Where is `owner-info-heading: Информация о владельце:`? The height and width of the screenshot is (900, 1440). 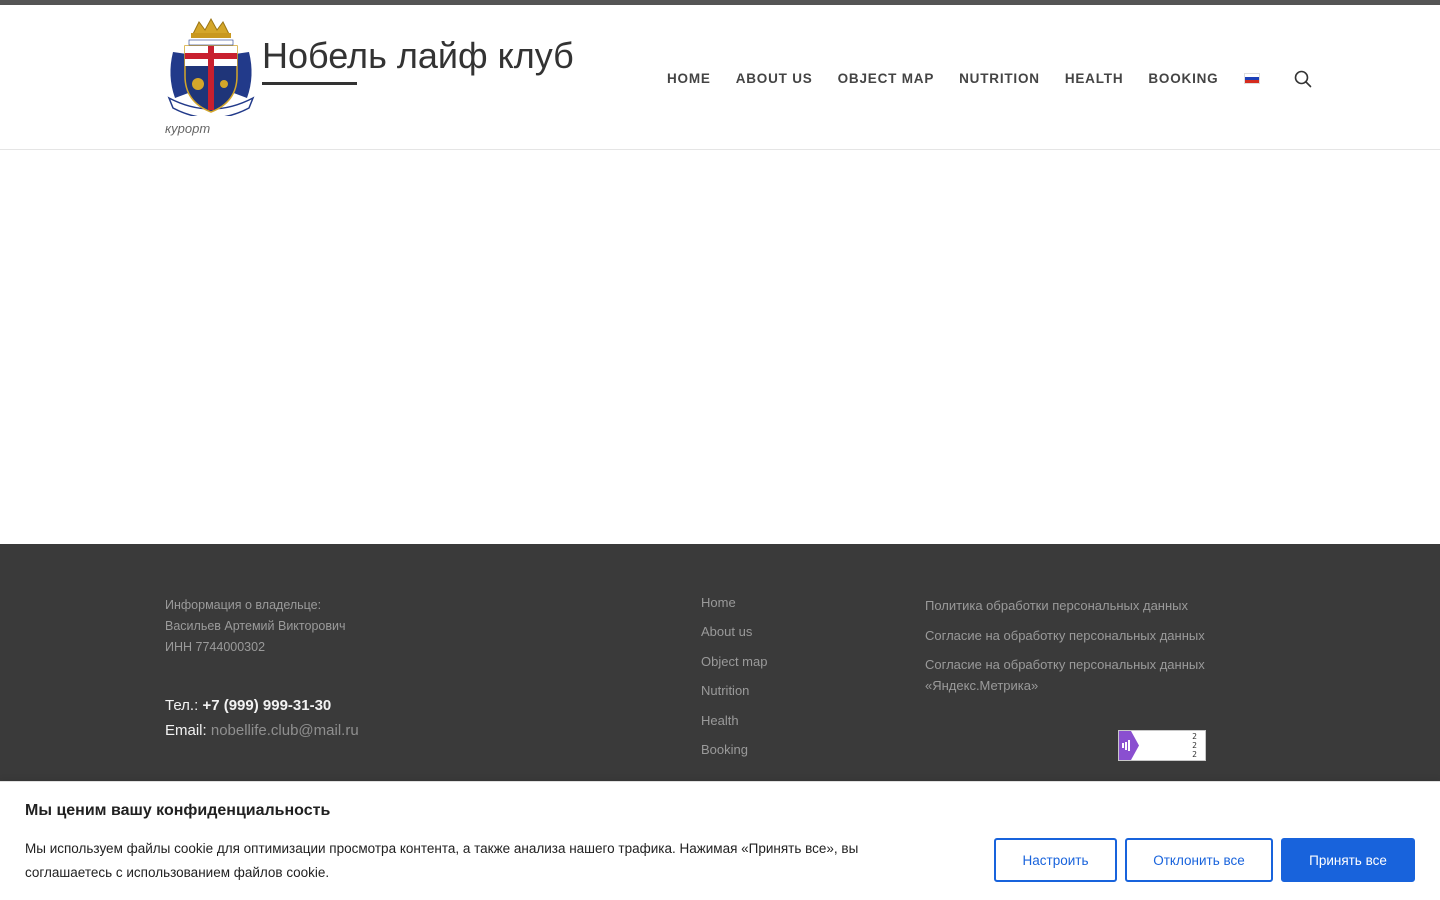
owner-info-heading: Информация о владельце: is located at coordinates (243, 605).